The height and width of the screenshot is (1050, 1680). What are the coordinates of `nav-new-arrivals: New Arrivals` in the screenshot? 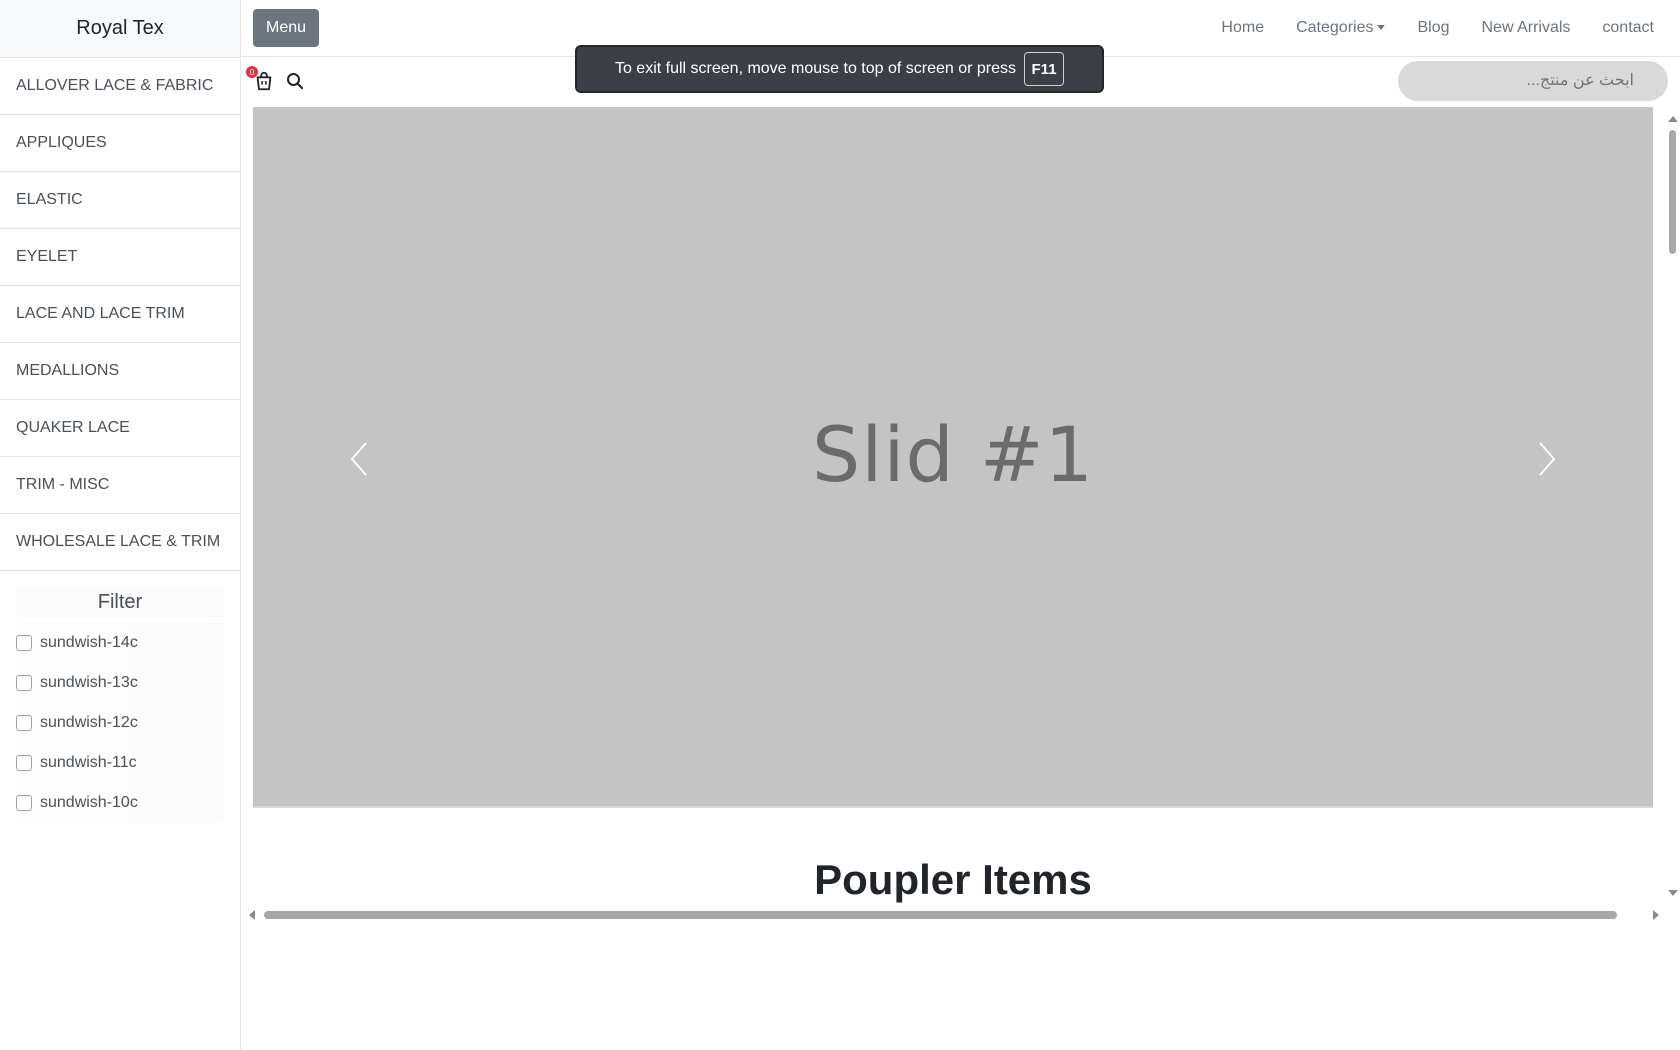 It's located at (1526, 28).